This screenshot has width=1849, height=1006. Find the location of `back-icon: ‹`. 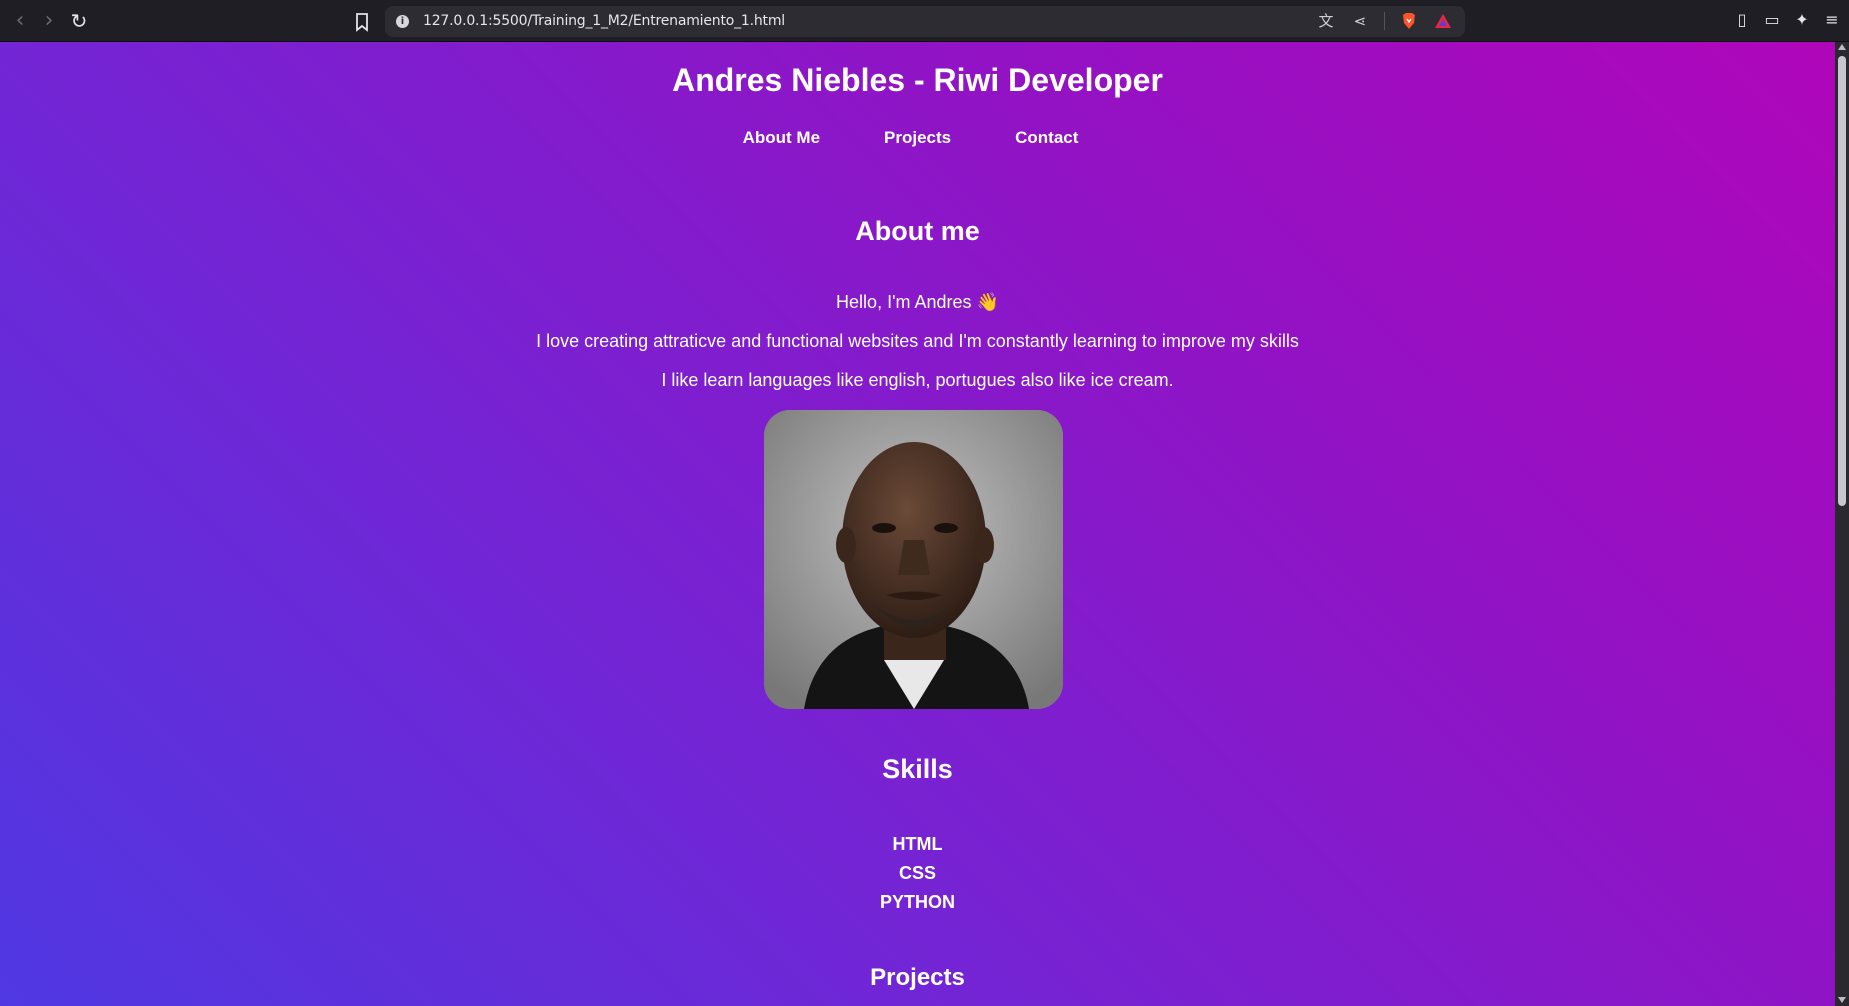

back-icon: ‹ is located at coordinates (20, 21).